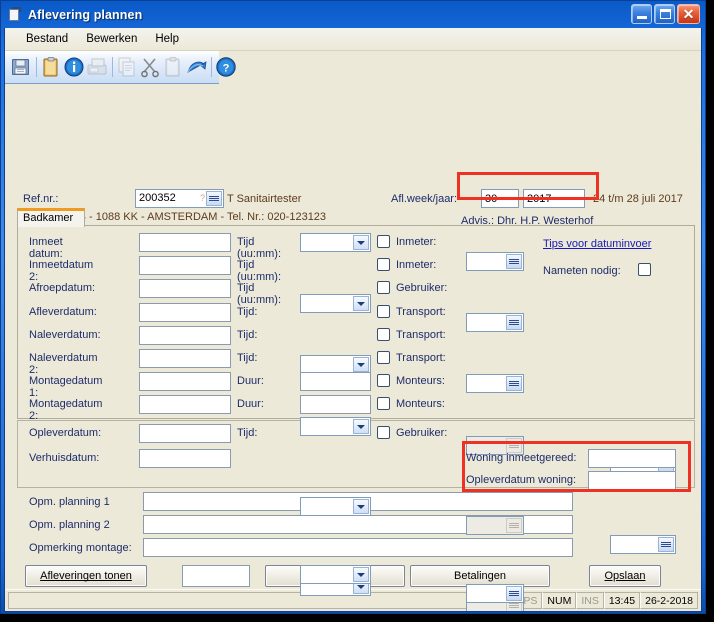  Describe the element at coordinates (185, 458) in the screenshot. I see `verhuisdatum-input` at that location.